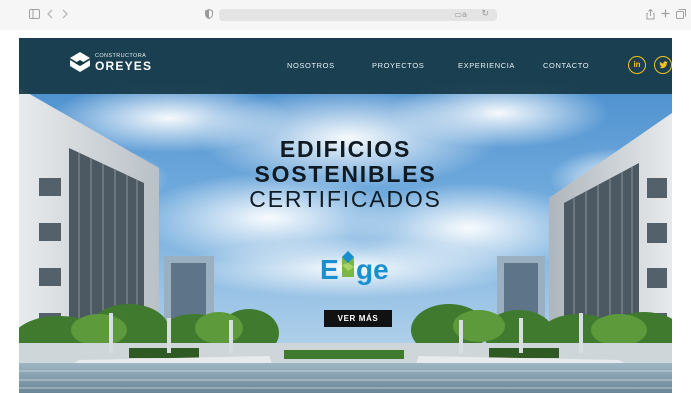  I want to click on edge-certification-logo: E ge, so click(354, 268).